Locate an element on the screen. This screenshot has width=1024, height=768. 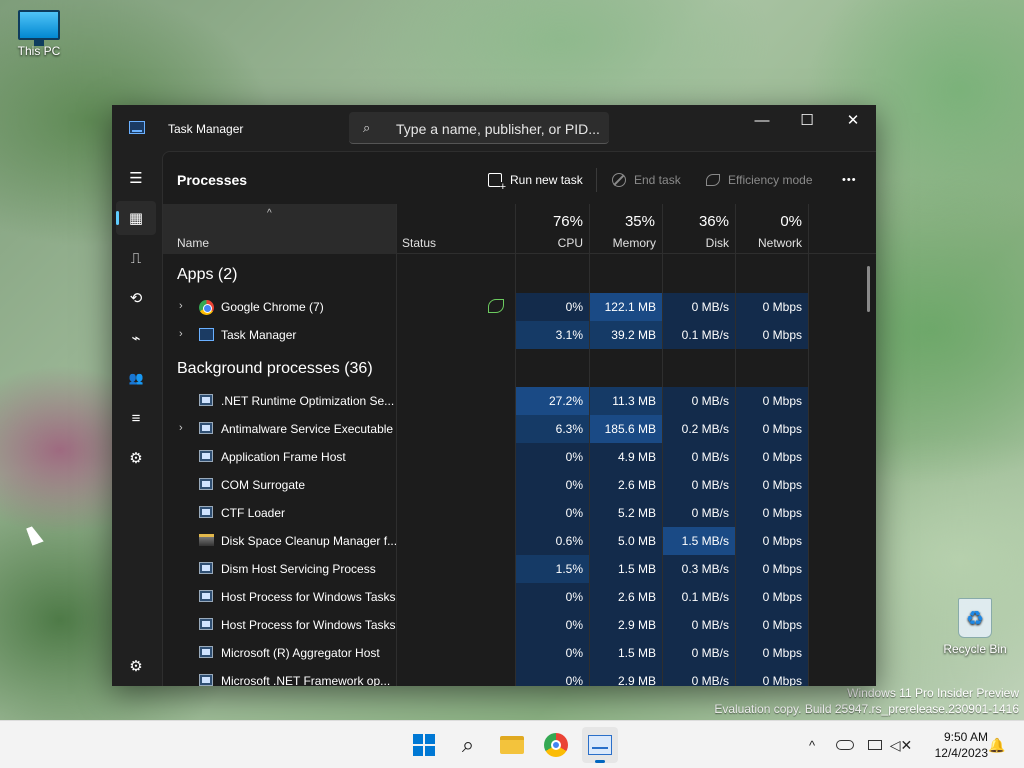
task-manager-icon is located at coordinates (206, 334).